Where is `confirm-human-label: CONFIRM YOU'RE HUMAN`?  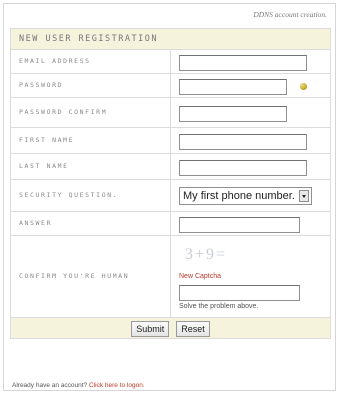 confirm-human-label: CONFIRM YOU'RE HUMAN is located at coordinates (90, 276).